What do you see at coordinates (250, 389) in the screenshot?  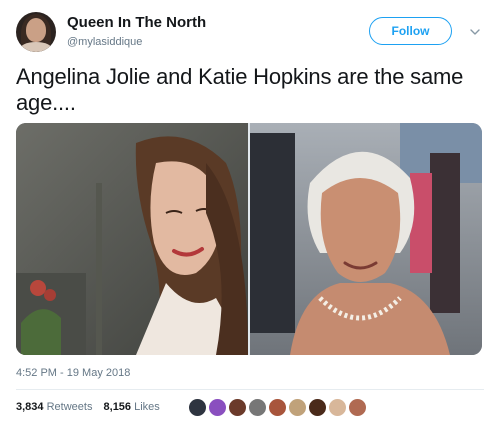 I see `divider` at bounding box center [250, 389].